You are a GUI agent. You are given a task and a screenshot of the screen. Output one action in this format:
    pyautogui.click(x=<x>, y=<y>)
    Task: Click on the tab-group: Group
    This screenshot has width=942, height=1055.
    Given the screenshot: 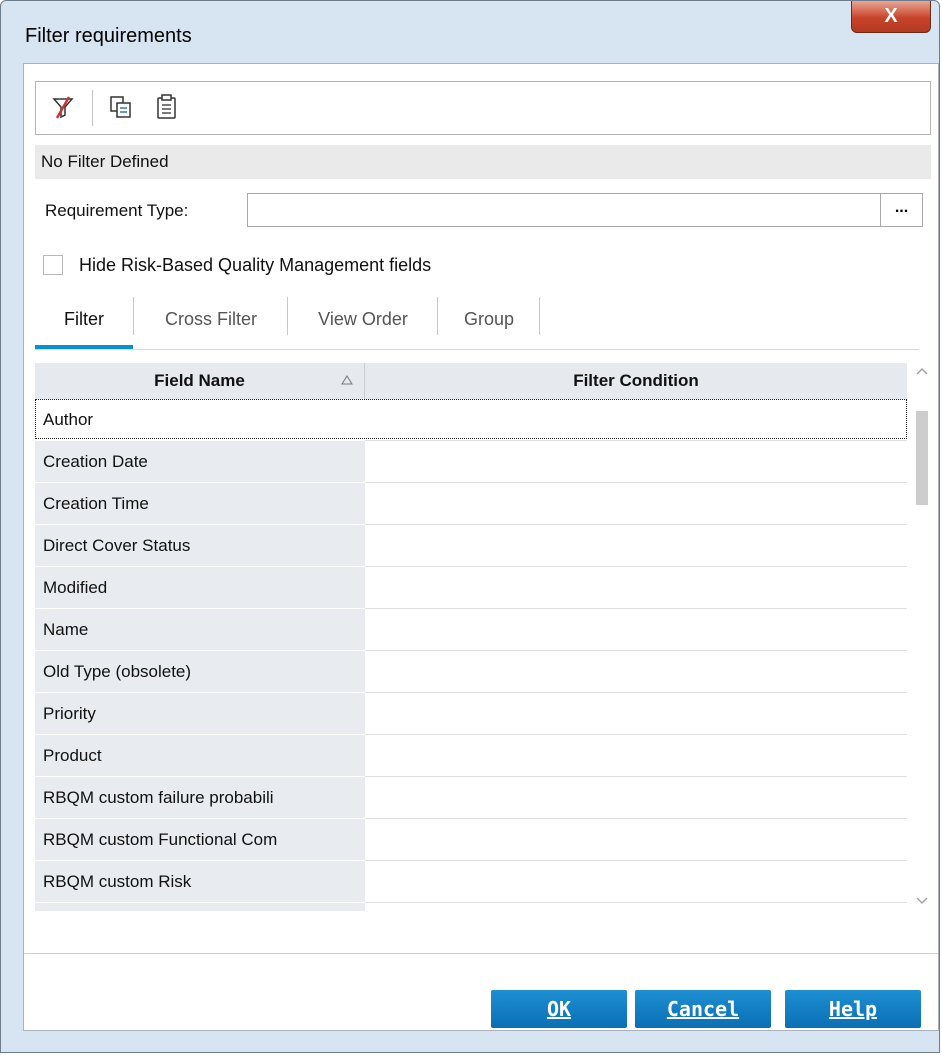 What is the action you would take?
    pyautogui.click(x=489, y=319)
    